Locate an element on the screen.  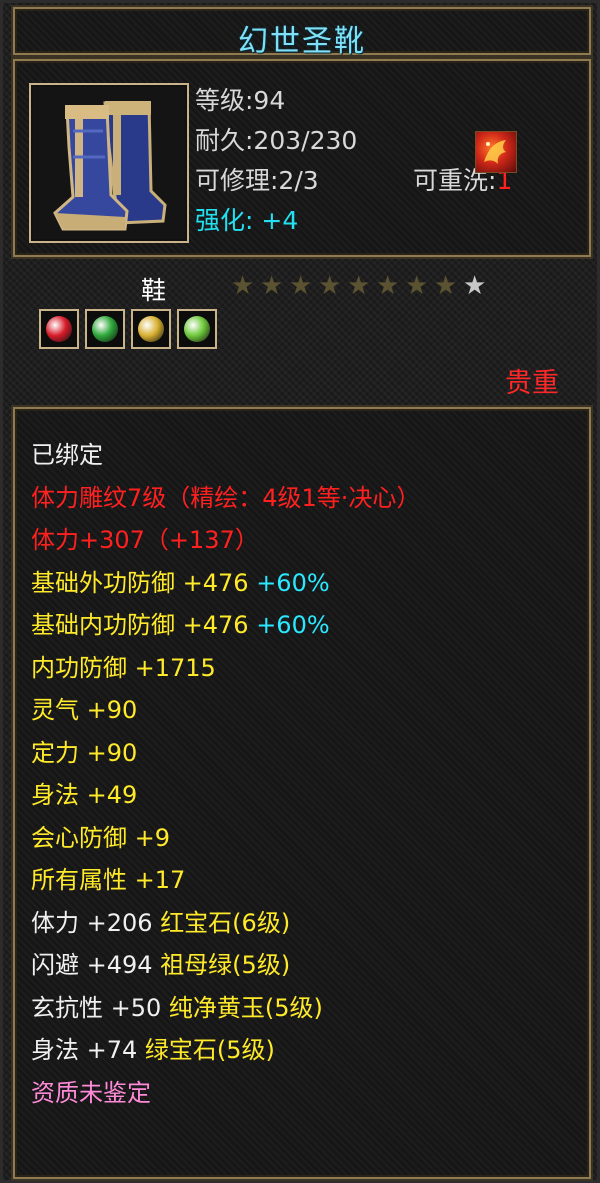
red-gem-icon is located at coordinates (59, 329).